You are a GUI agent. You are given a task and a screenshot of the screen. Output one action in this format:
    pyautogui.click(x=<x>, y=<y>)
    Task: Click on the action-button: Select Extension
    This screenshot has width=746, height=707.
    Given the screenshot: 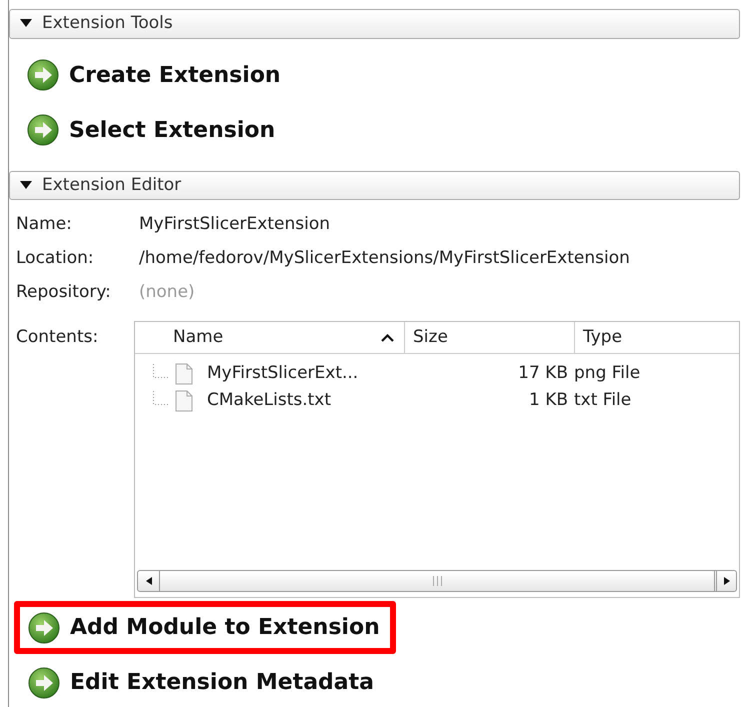 What is the action you would take?
    pyautogui.click(x=144, y=130)
    